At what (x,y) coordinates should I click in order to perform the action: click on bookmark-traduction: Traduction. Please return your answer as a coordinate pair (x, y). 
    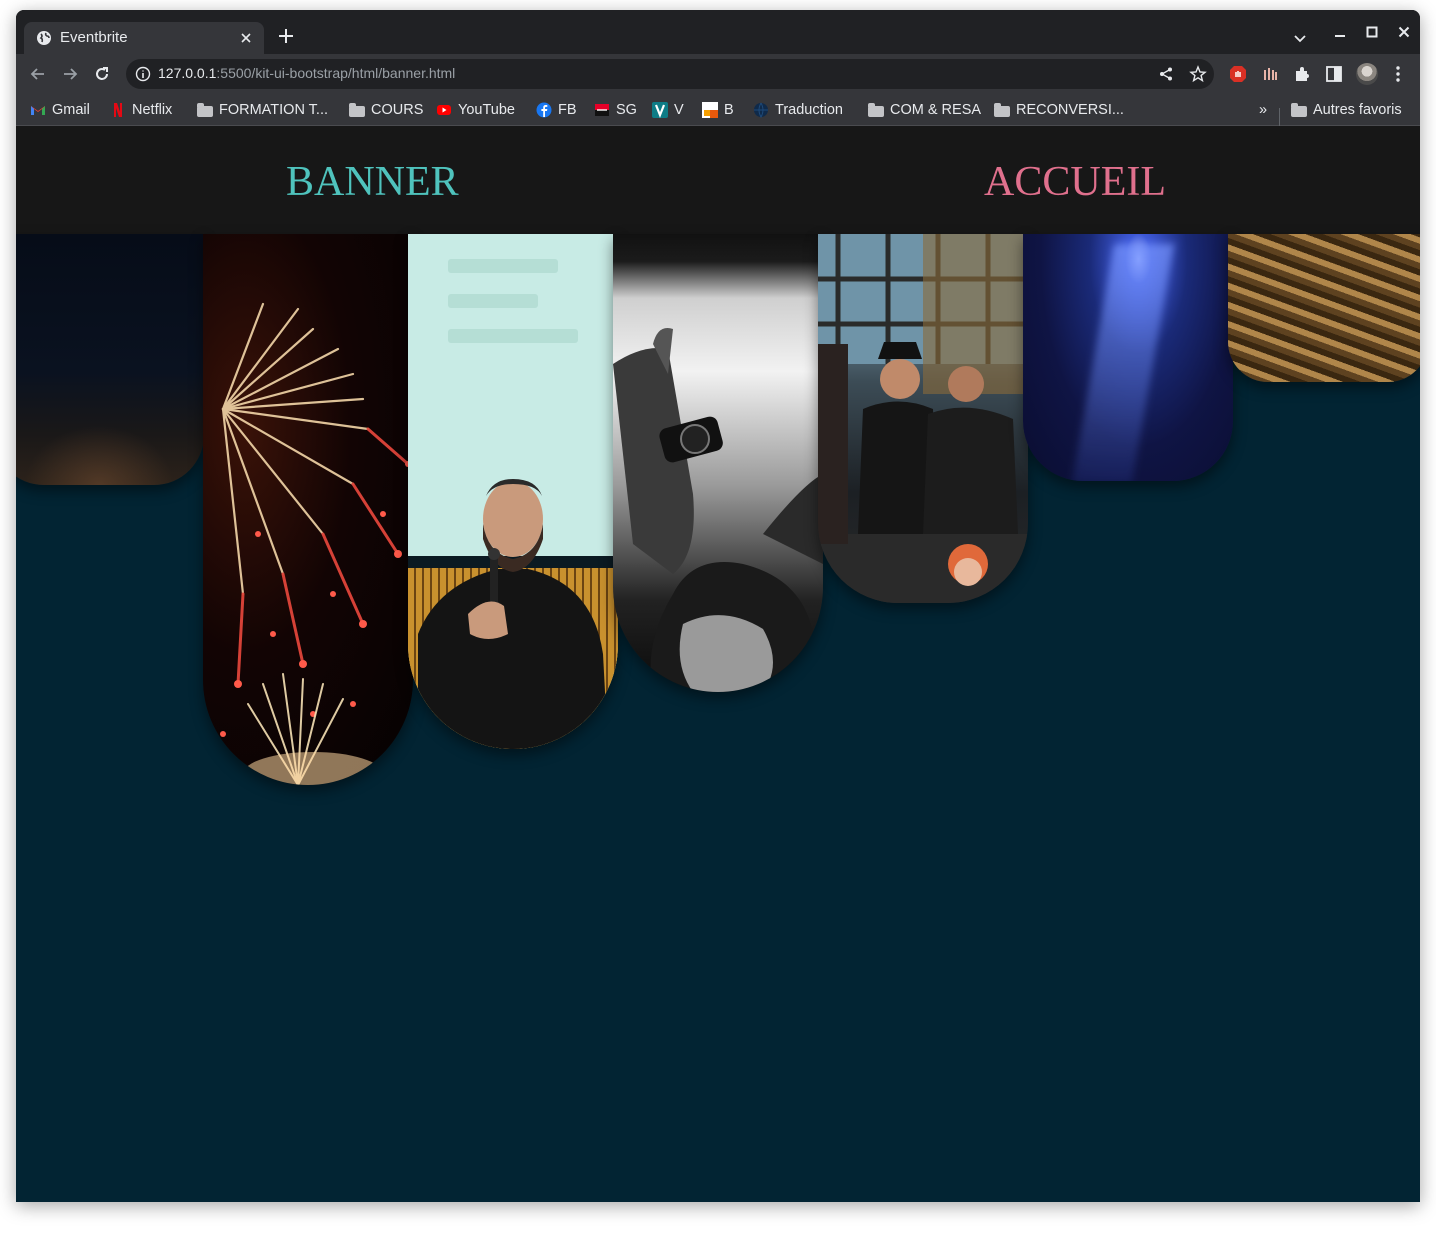
    Looking at the image, I should click on (798, 110).